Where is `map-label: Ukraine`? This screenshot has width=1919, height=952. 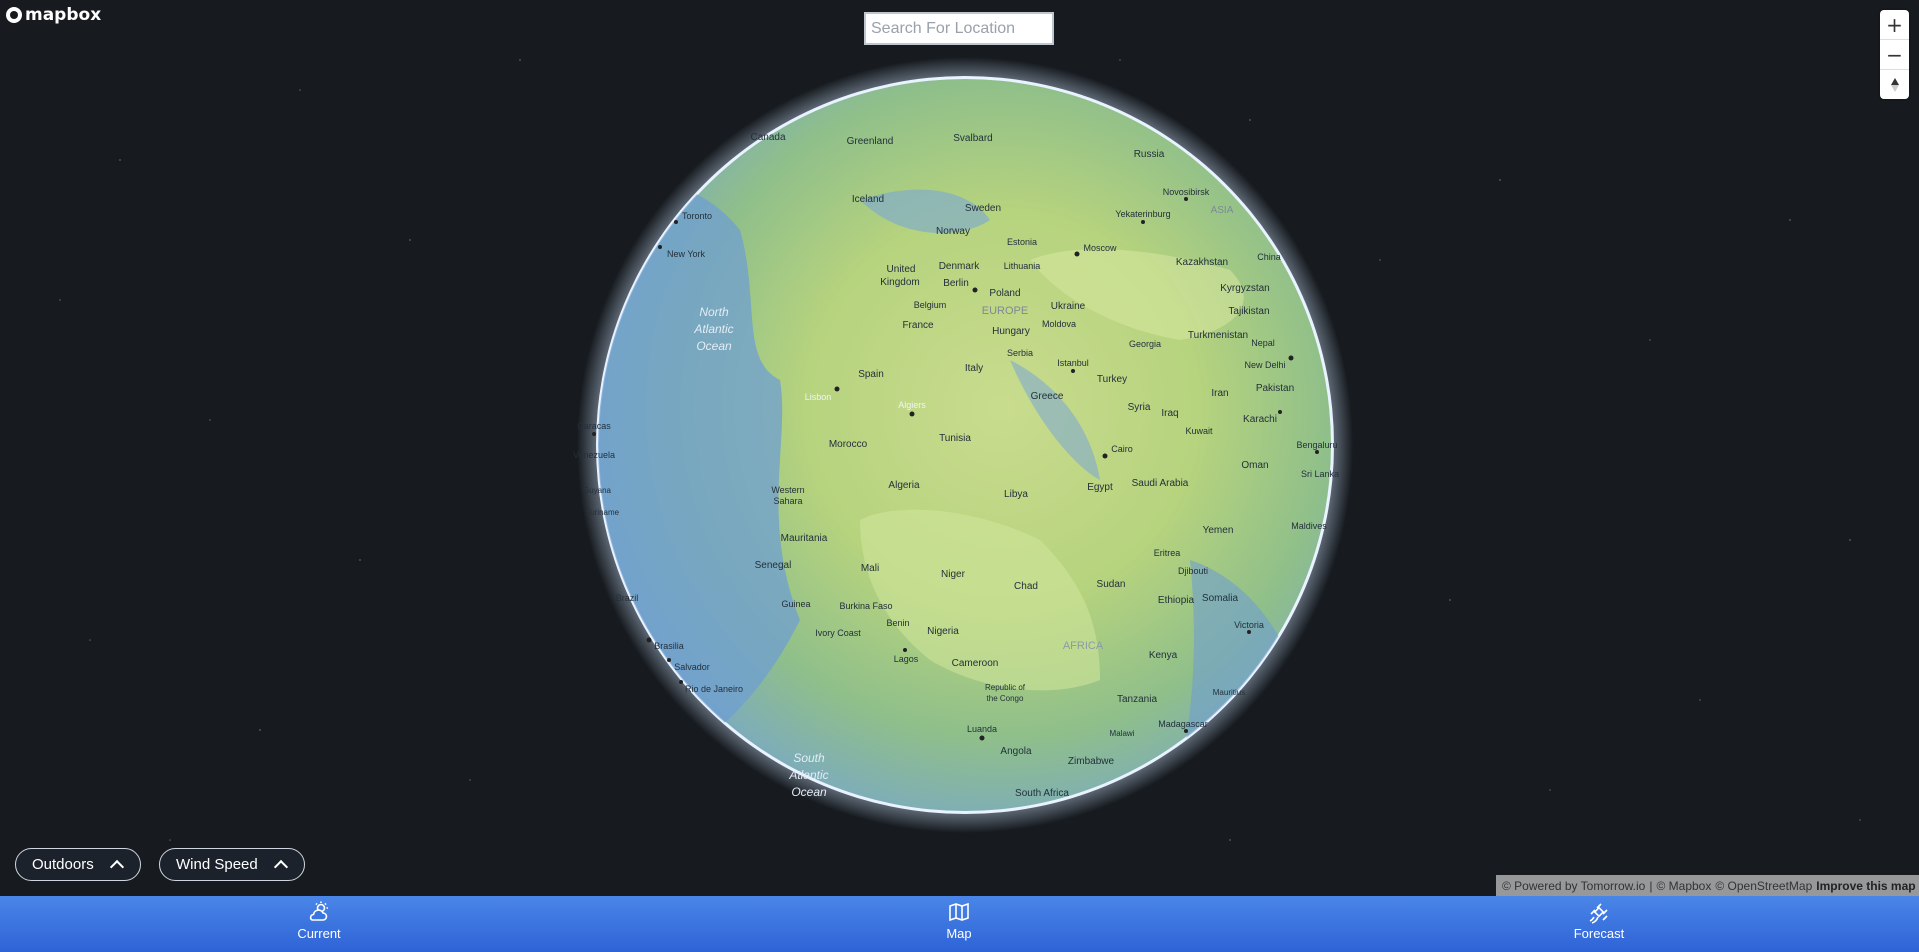 map-label: Ukraine is located at coordinates (1068, 306).